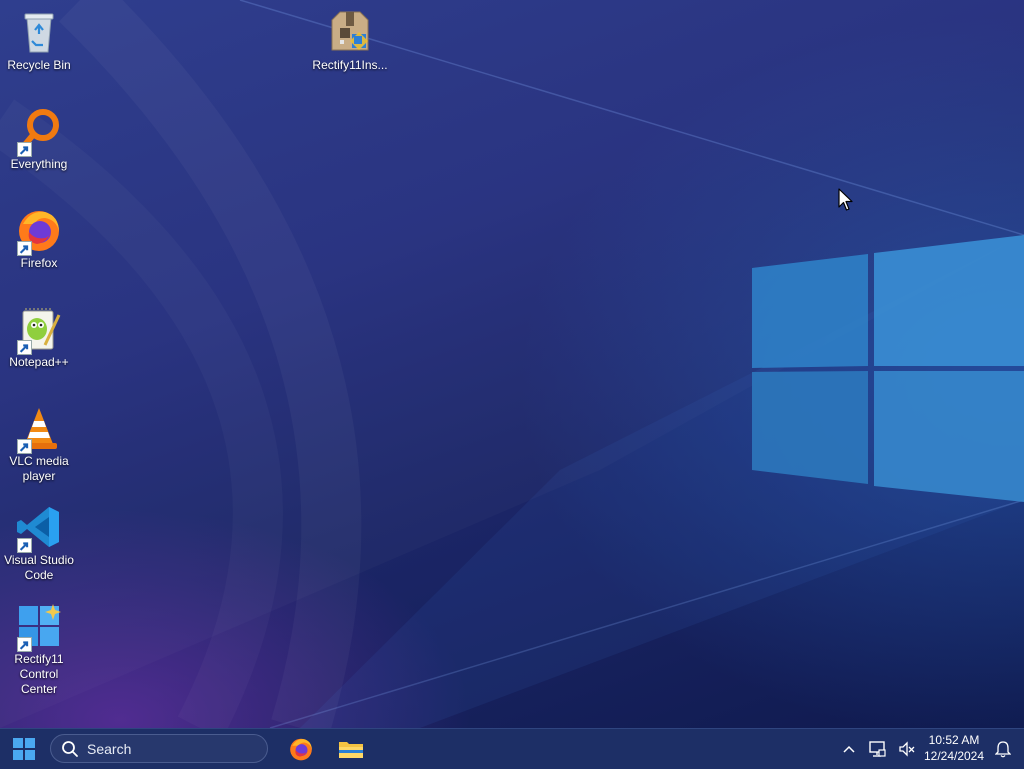  I want to click on volume-muted-icon, so click(907, 749).